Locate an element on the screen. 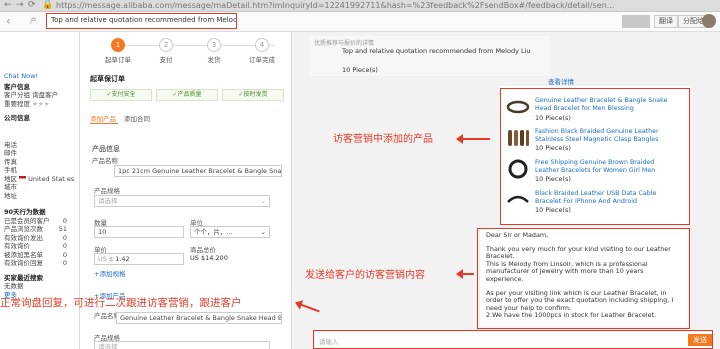 The height and width of the screenshot is (349, 720). price-input: US $ 1.42 is located at coordinates (139, 259).